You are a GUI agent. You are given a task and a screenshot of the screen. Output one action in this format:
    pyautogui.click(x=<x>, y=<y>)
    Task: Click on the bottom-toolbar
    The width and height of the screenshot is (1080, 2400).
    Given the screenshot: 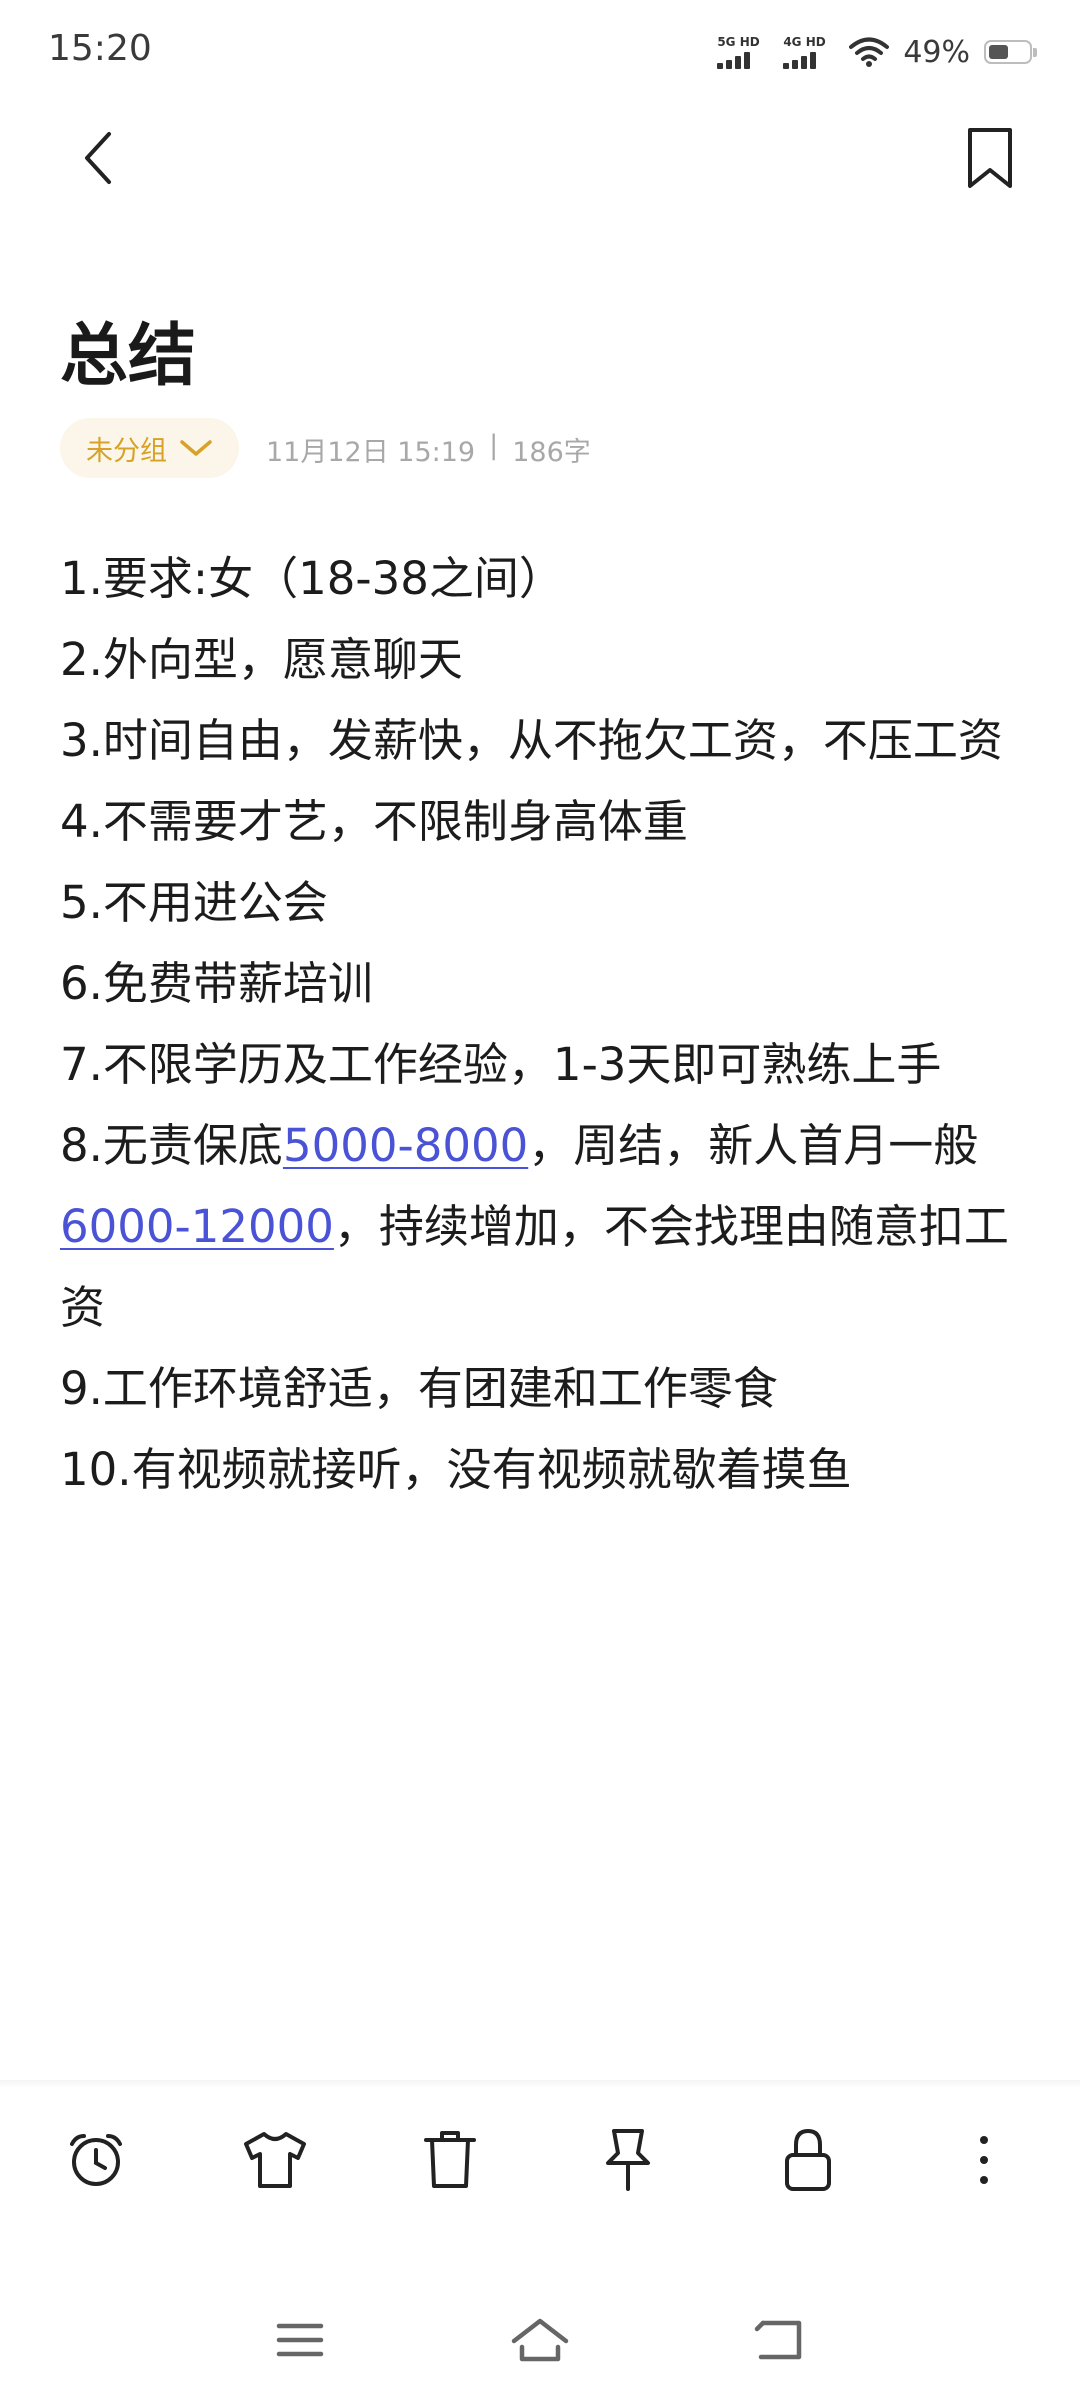 What is the action you would take?
    pyautogui.click(x=540, y=2160)
    